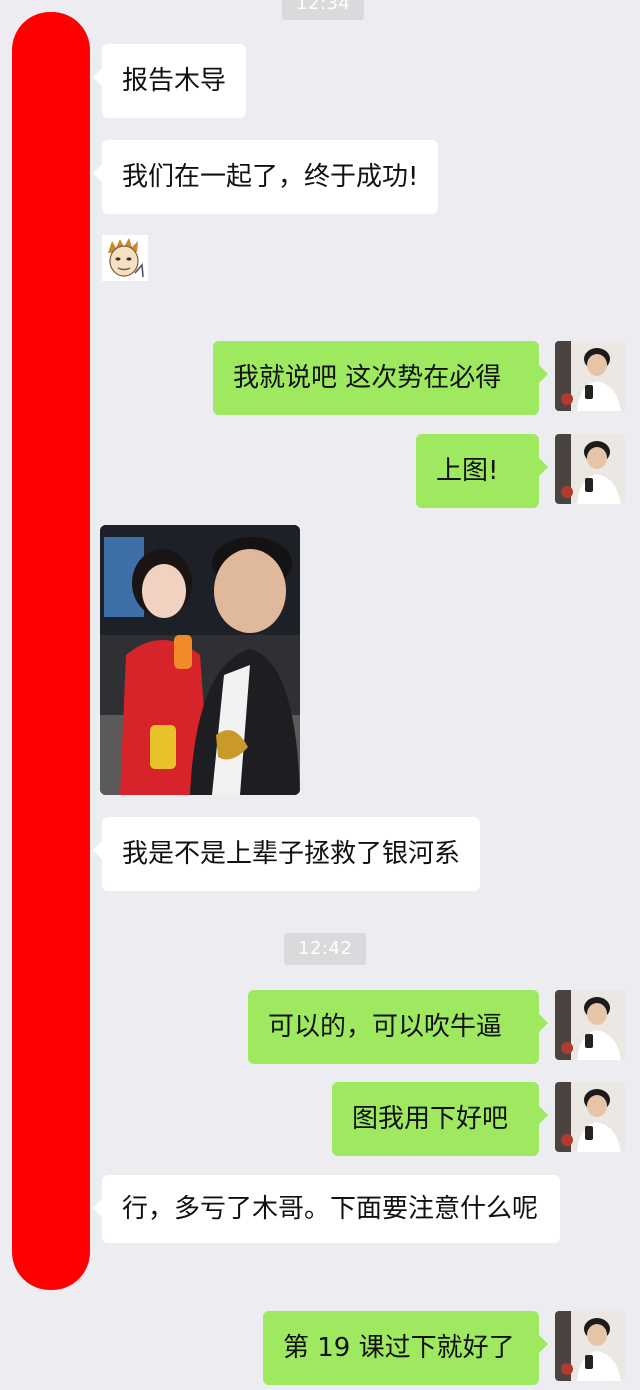 The width and height of the screenshot is (640, 1390). Describe the element at coordinates (405, 1348) in the screenshot. I see `outgoing-message: 第 19 课过下就好了` at that location.